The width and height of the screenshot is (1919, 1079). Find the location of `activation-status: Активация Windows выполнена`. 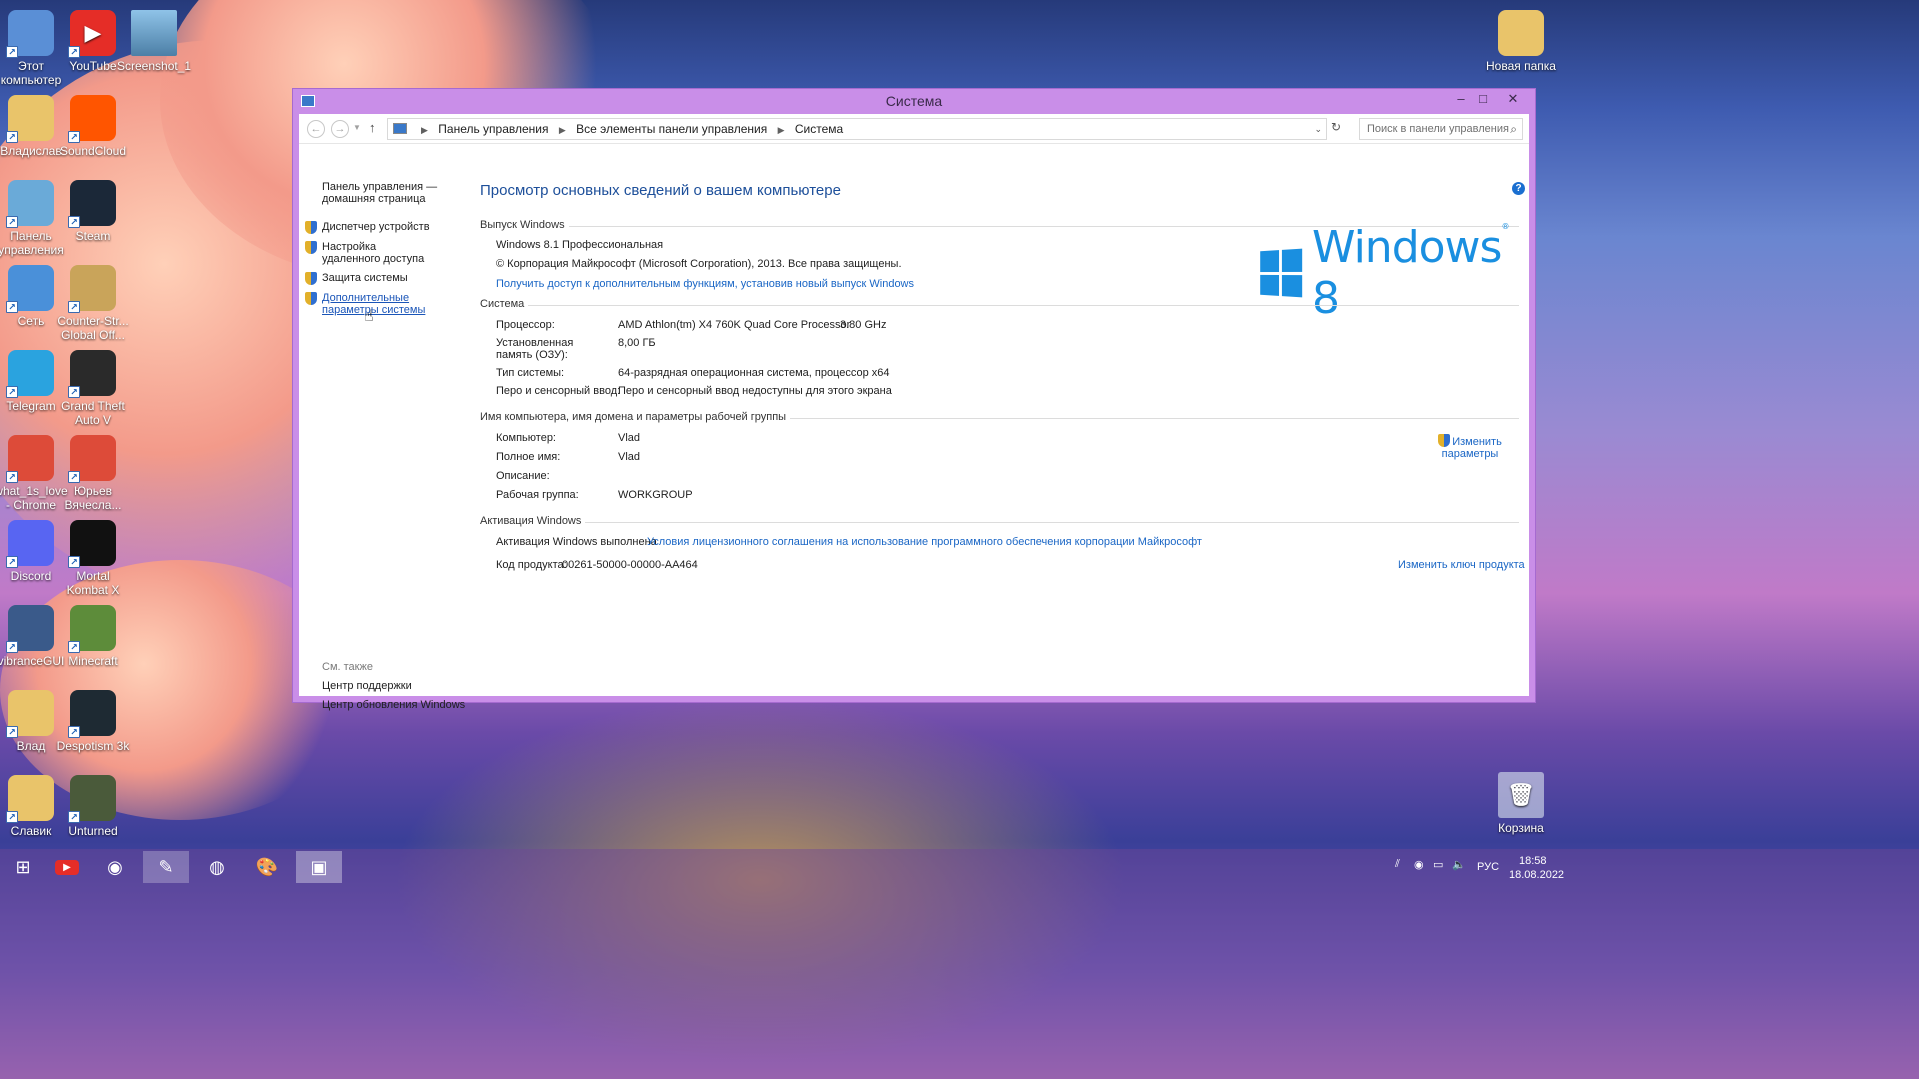

activation-status: Активация Windows выполнена is located at coordinates (576, 542).